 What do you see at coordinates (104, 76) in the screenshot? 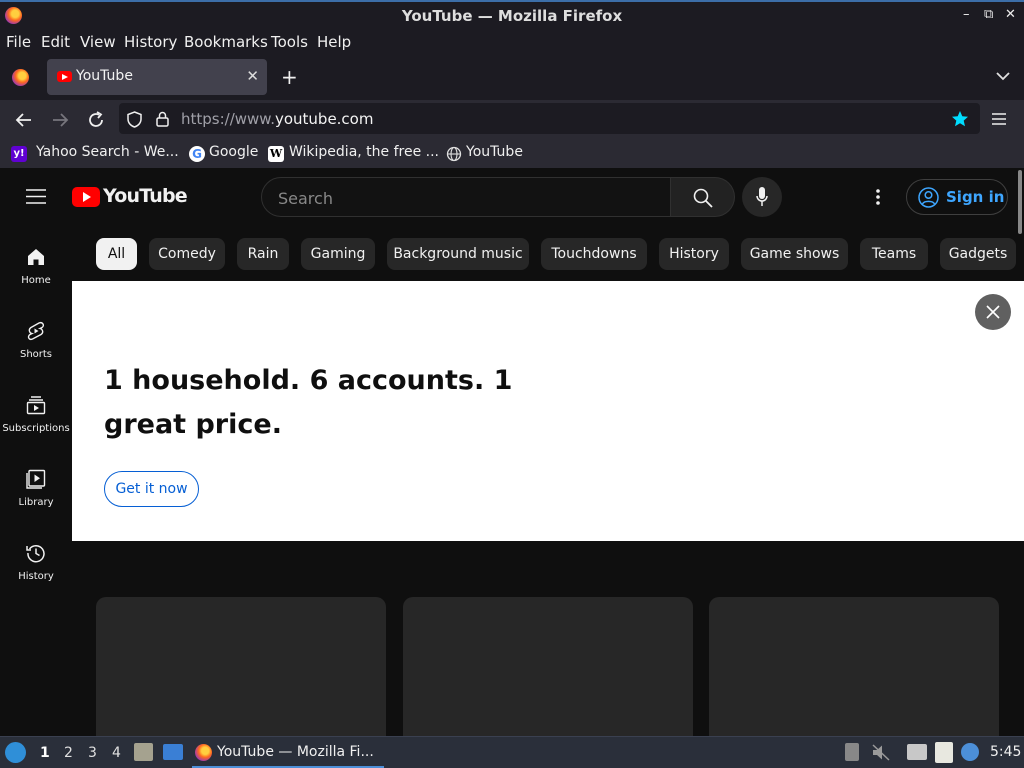
I see `tab-title: YouTube` at bounding box center [104, 76].